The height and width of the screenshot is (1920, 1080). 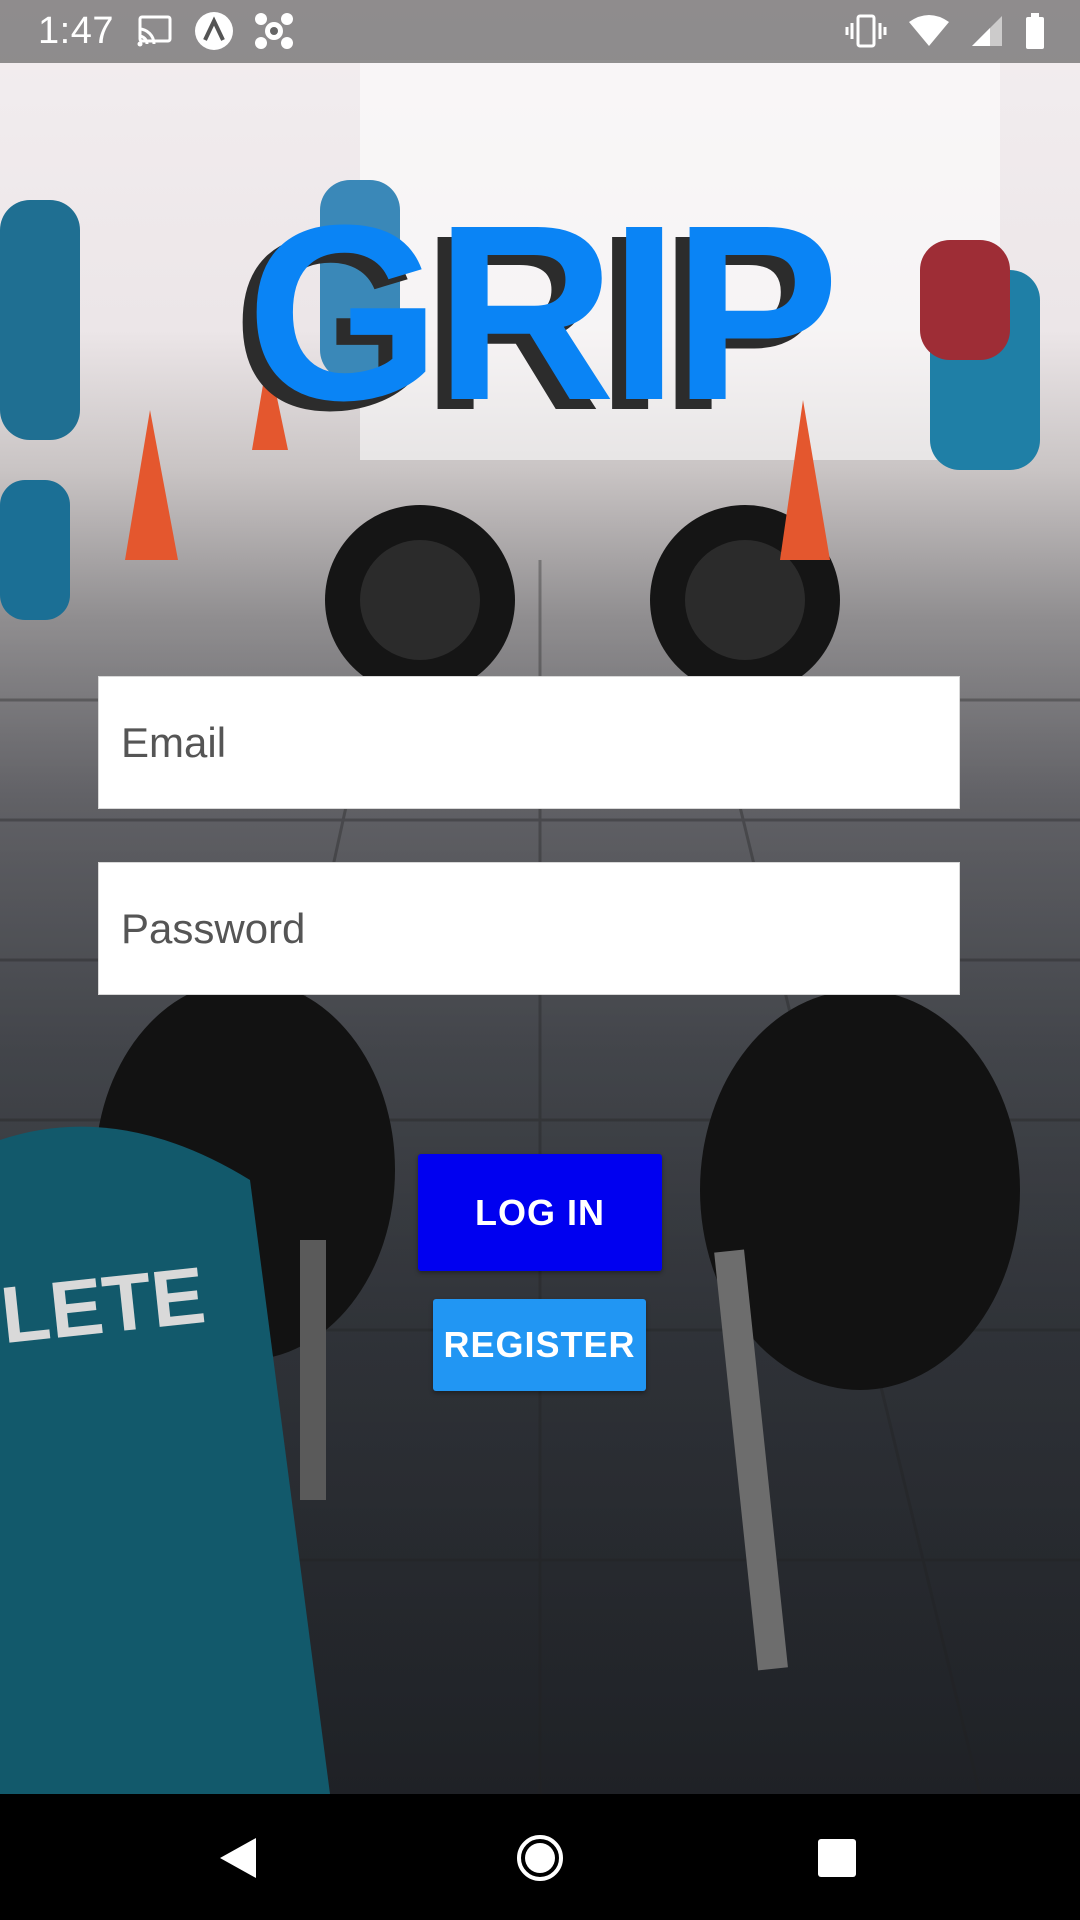 I want to click on recents-button, so click(x=837, y=1858).